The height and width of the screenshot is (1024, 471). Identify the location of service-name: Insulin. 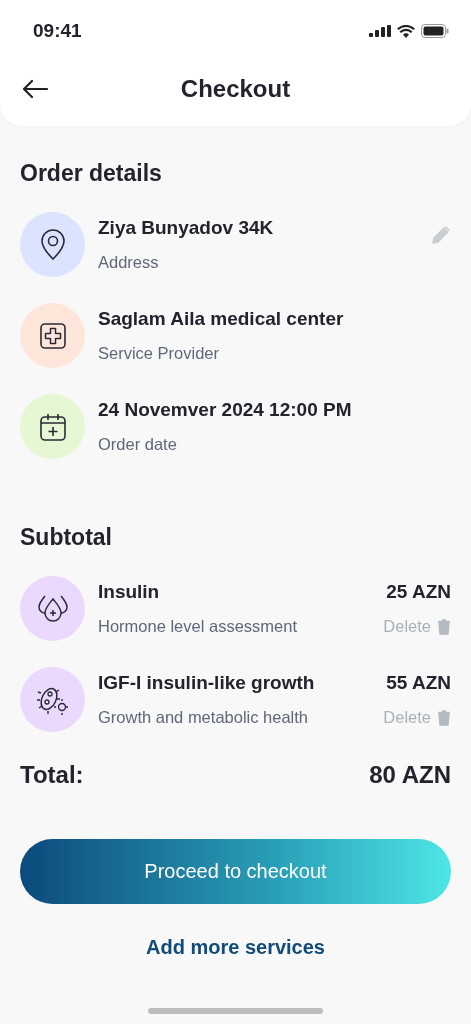
(129, 592).